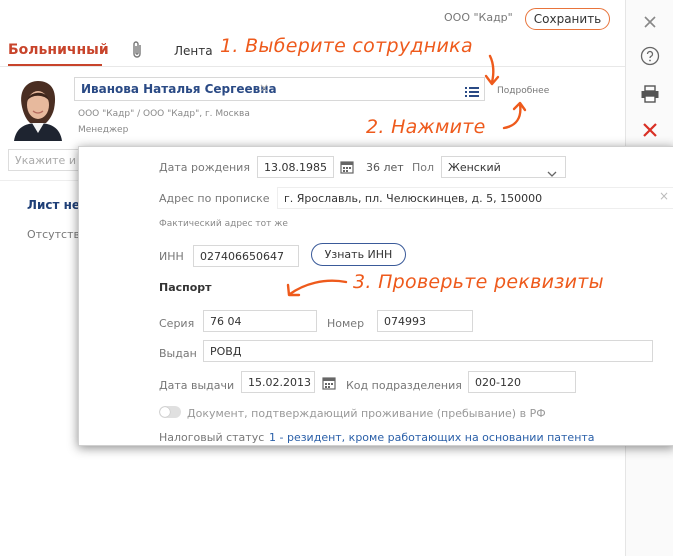 The height and width of the screenshot is (556, 673). Describe the element at coordinates (212, 437) in the screenshot. I see `tax-status-label: Налоговый статус` at that location.